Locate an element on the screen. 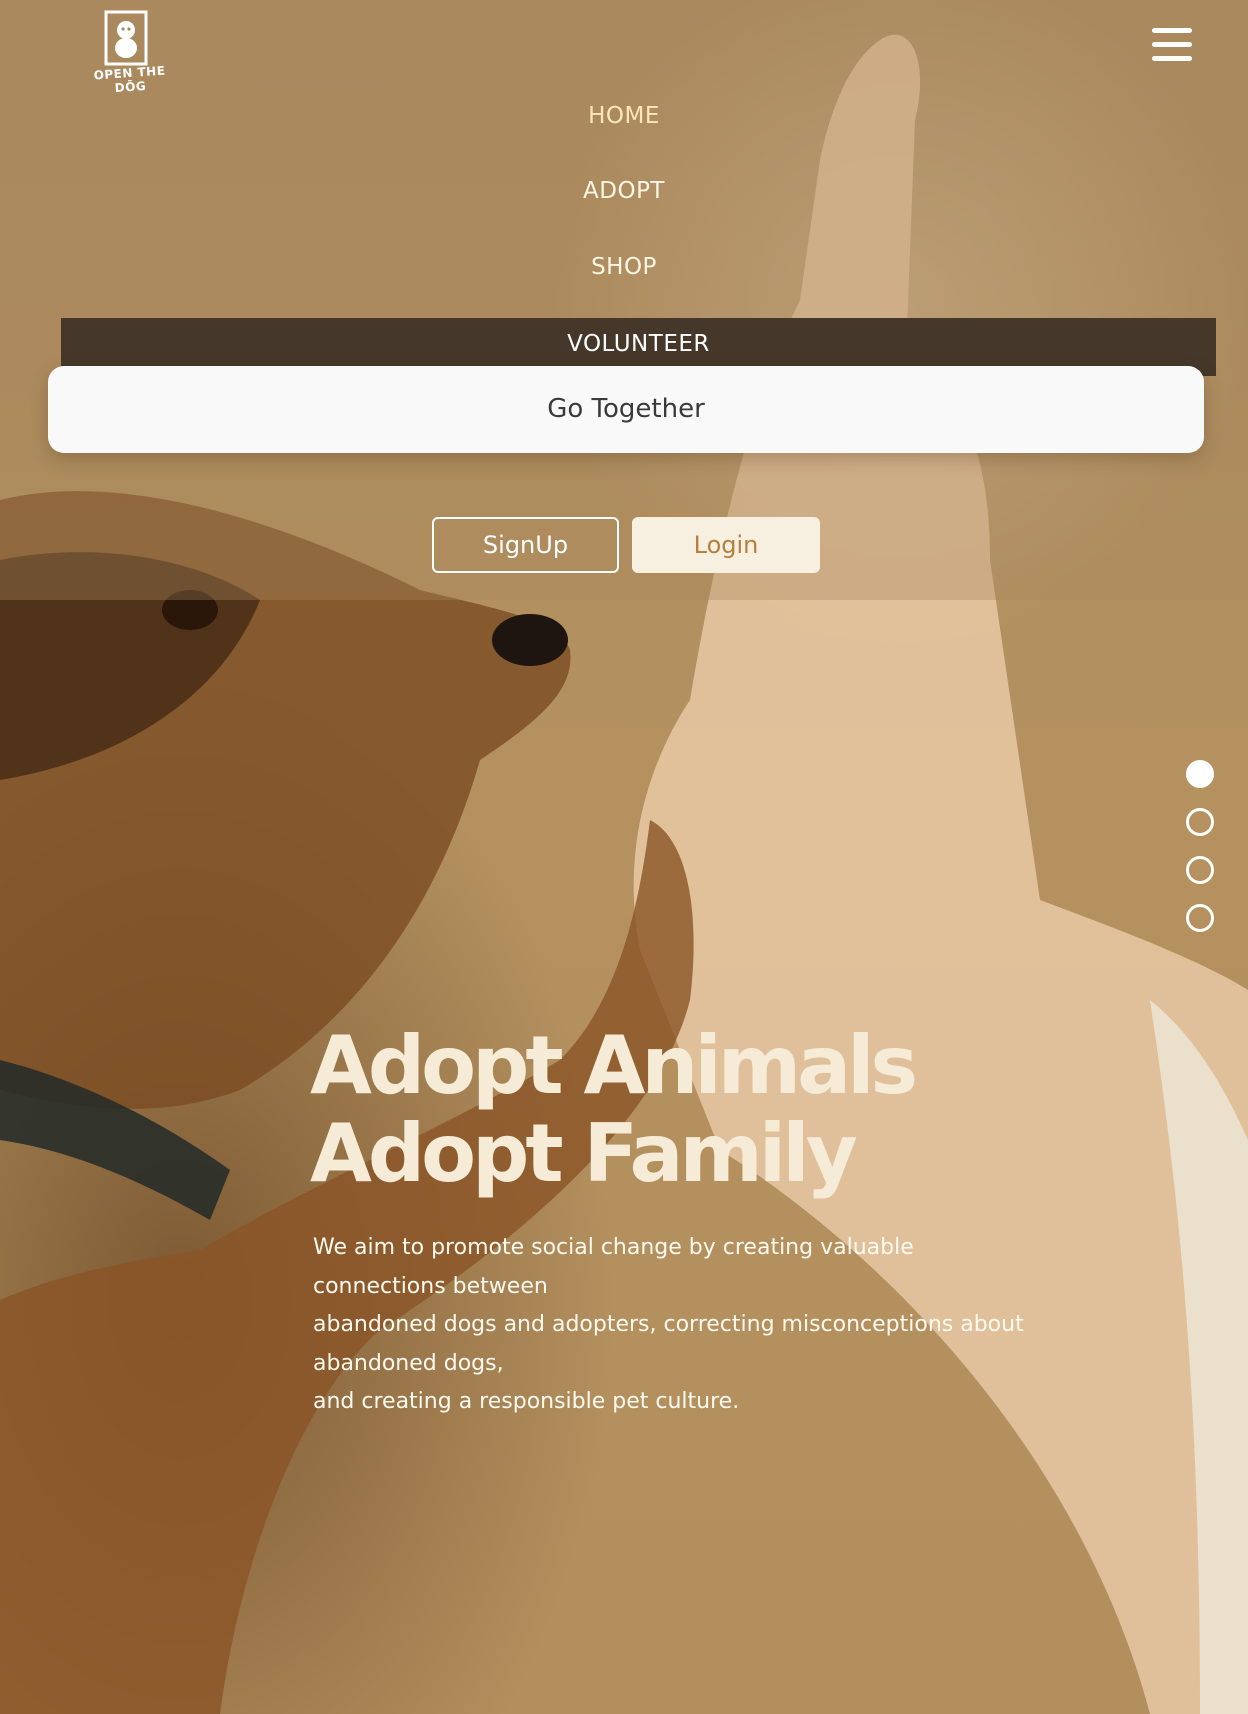  submenu-item-go-together: Go Together is located at coordinates (626, 409).